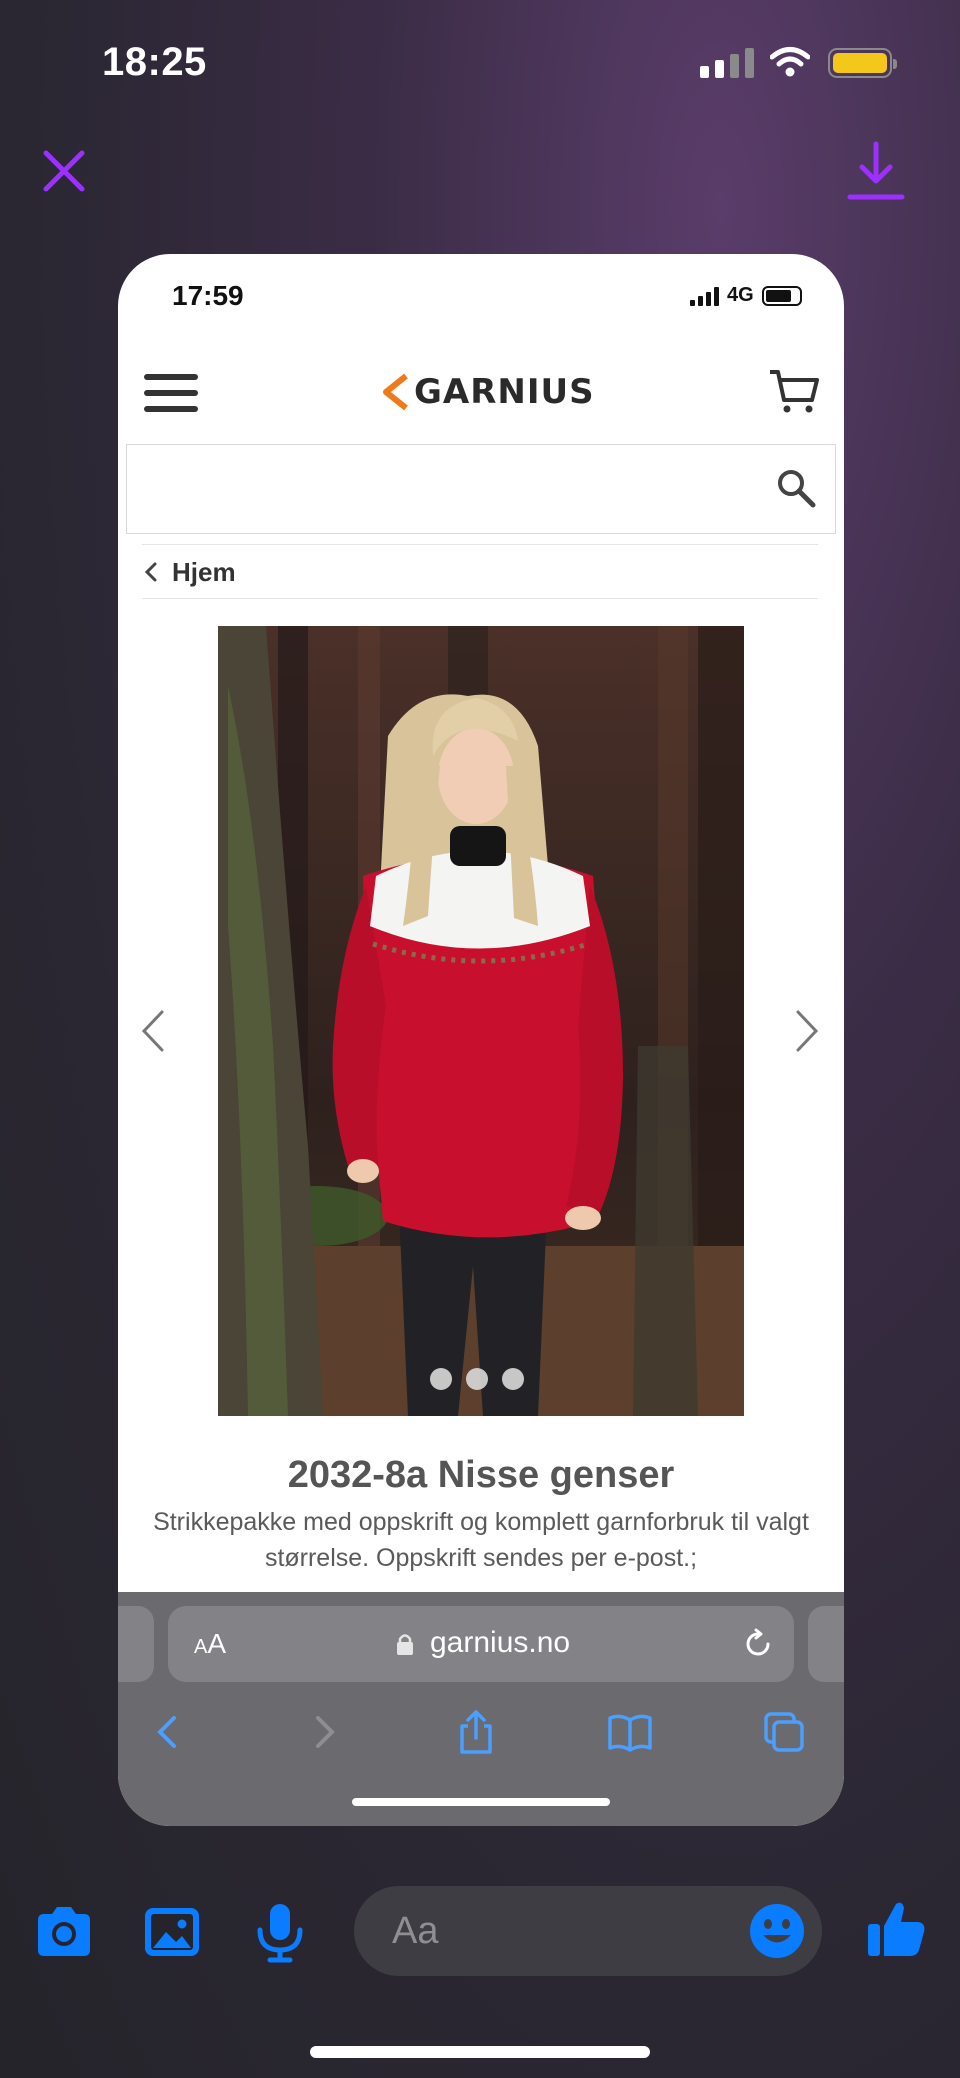  I want to click on home-indicator, so click(480, 2052).